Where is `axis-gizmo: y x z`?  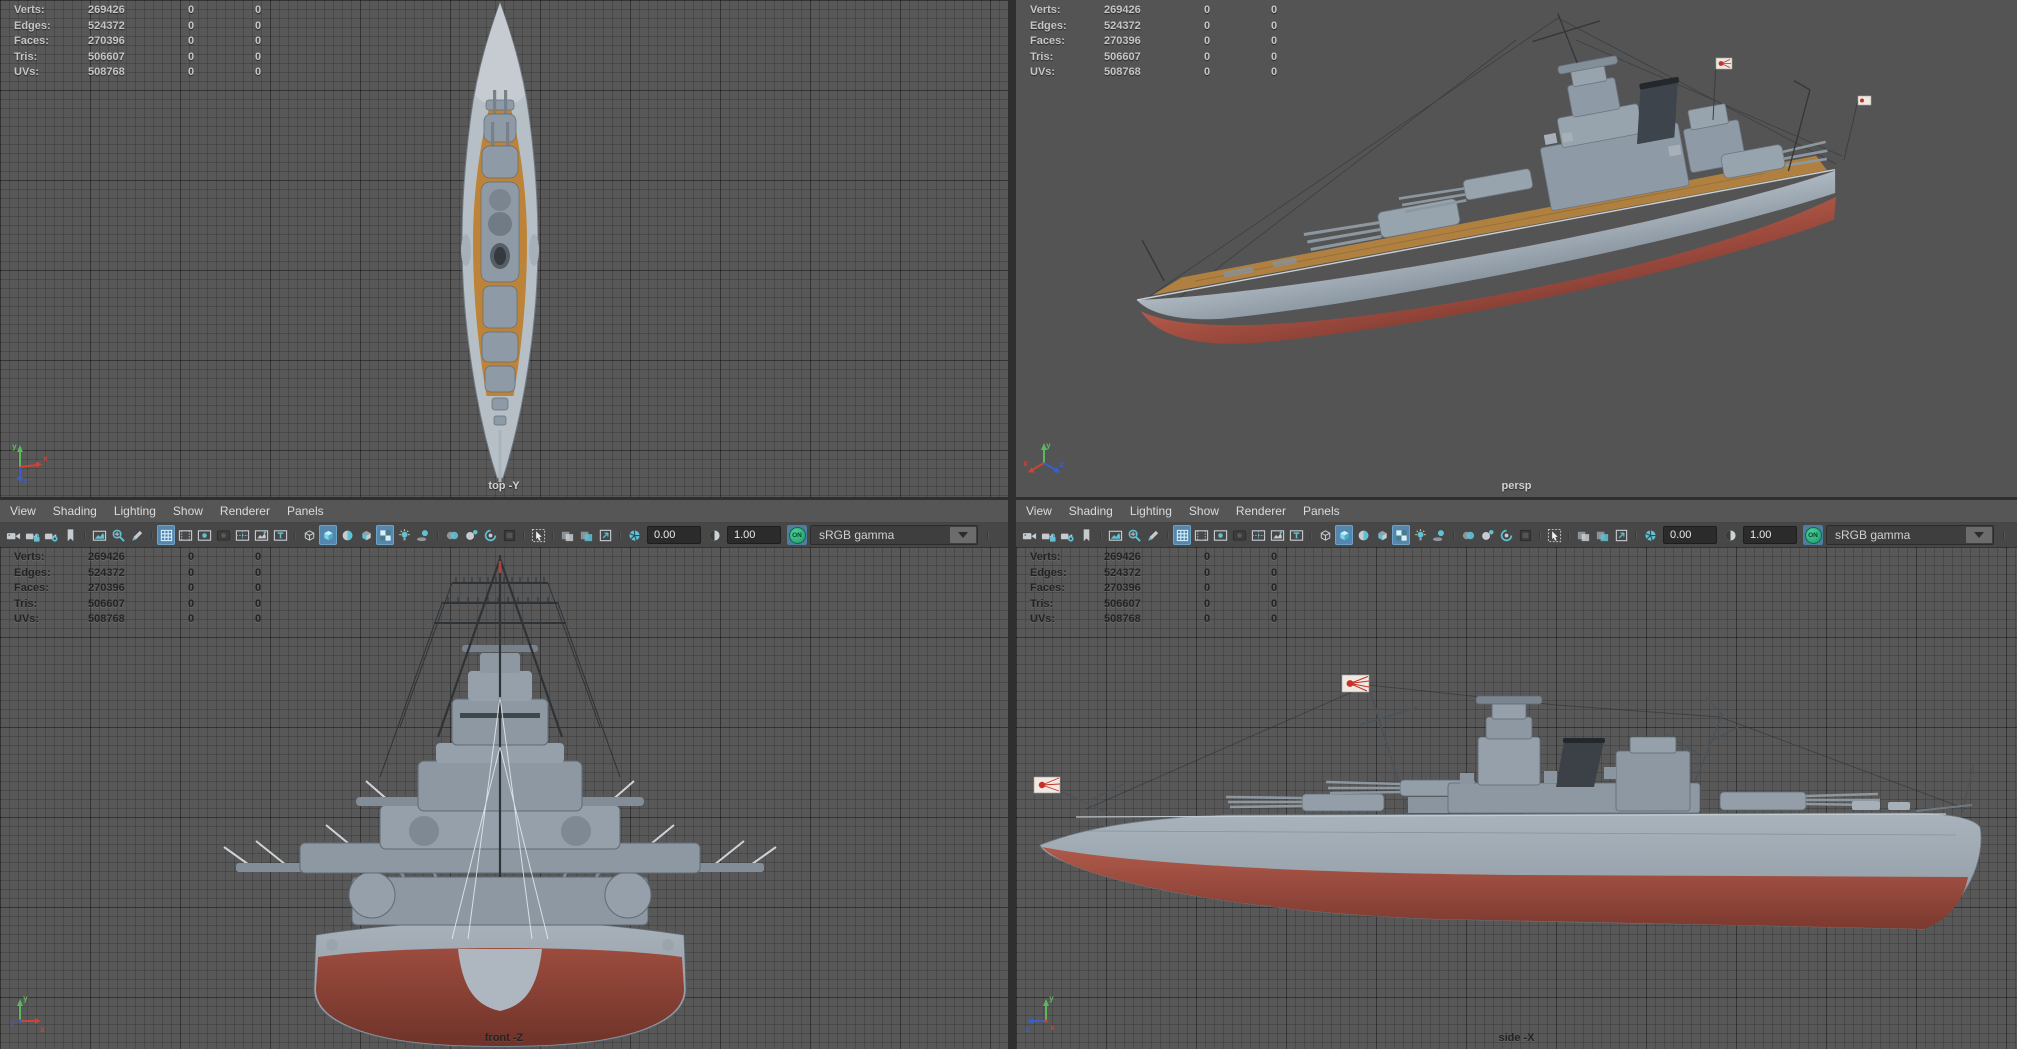
axis-gizmo: y x z is located at coordinates (27, 1014).